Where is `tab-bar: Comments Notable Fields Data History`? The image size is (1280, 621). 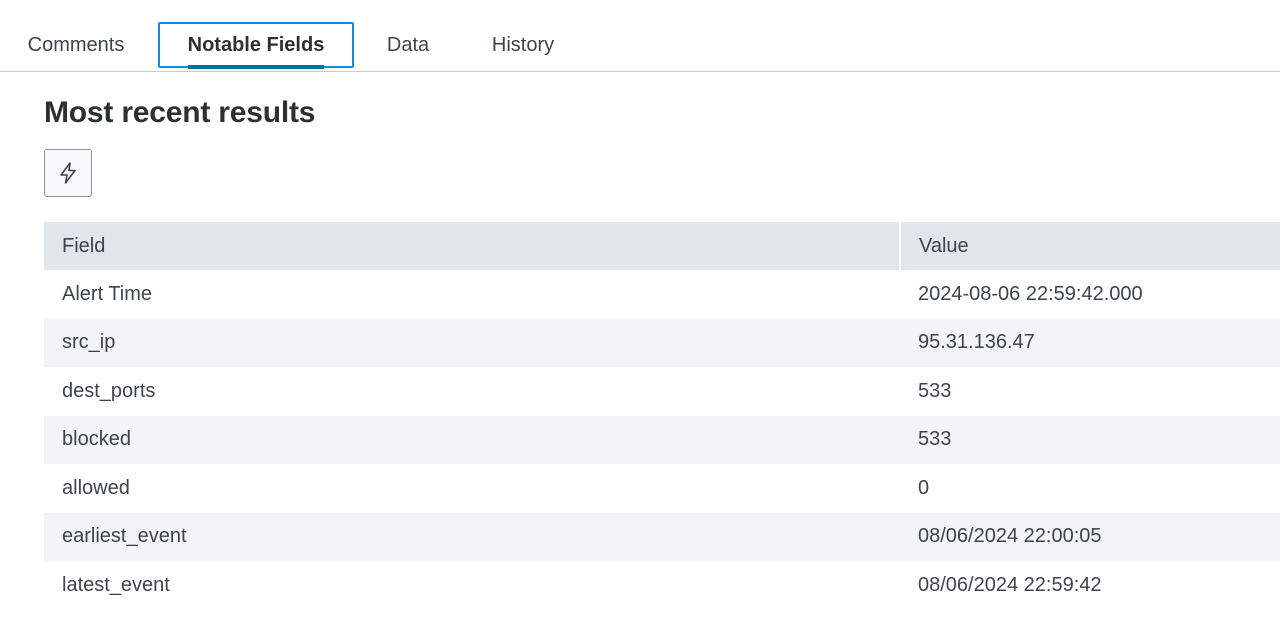 tab-bar: Comments Notable Fields Data History is located at coordinates (640, 36).